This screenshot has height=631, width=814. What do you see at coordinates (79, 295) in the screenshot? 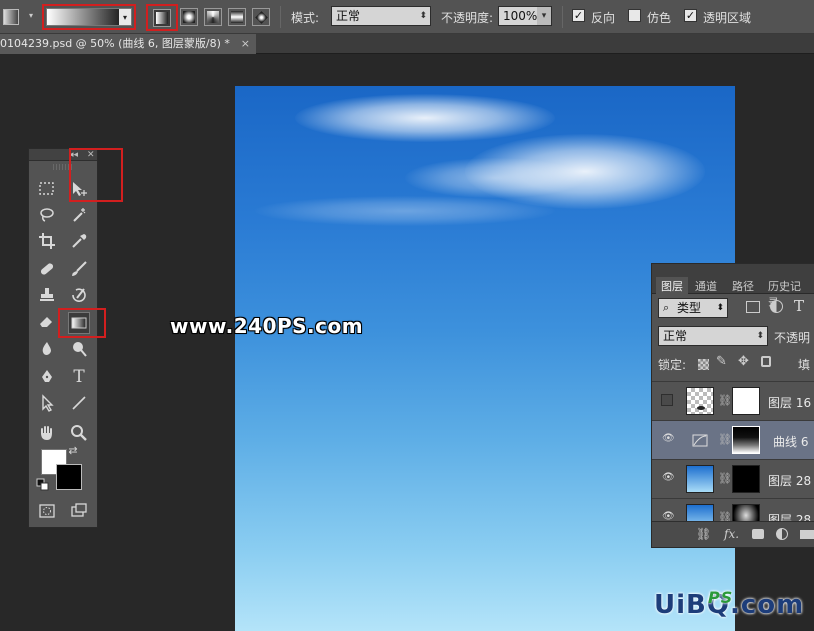
I see `history-brush-tool-icon` at bounding box center [79, 295].